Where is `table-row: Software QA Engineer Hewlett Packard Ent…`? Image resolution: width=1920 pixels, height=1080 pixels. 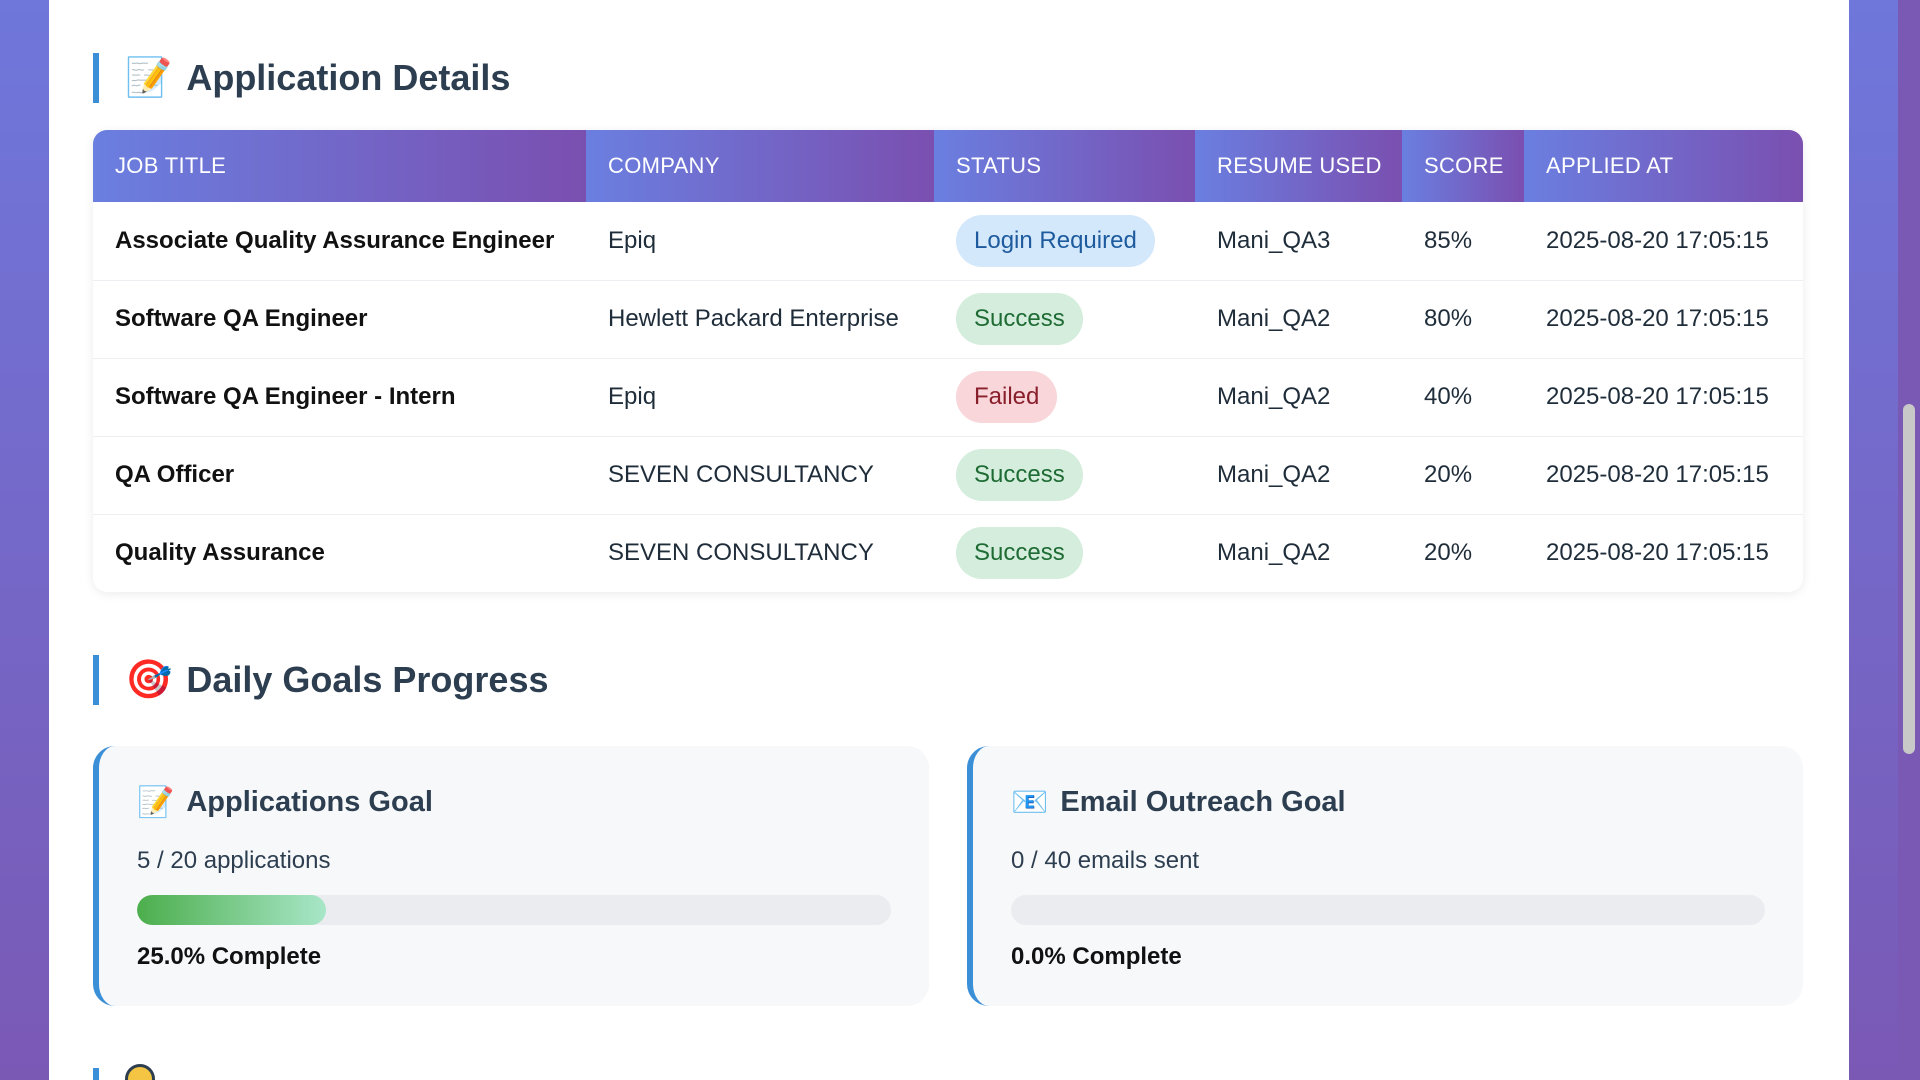 table-row: Software QA Engineer Hewlett Packard Ent… is located at coordinates (948, 319).